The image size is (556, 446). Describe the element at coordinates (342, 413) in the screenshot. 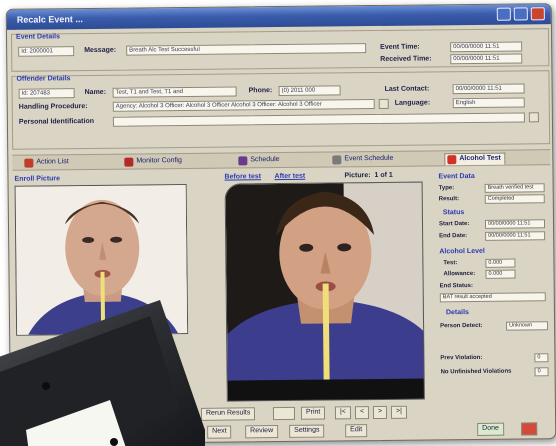

I see `nav-first-button: |<` at that location.